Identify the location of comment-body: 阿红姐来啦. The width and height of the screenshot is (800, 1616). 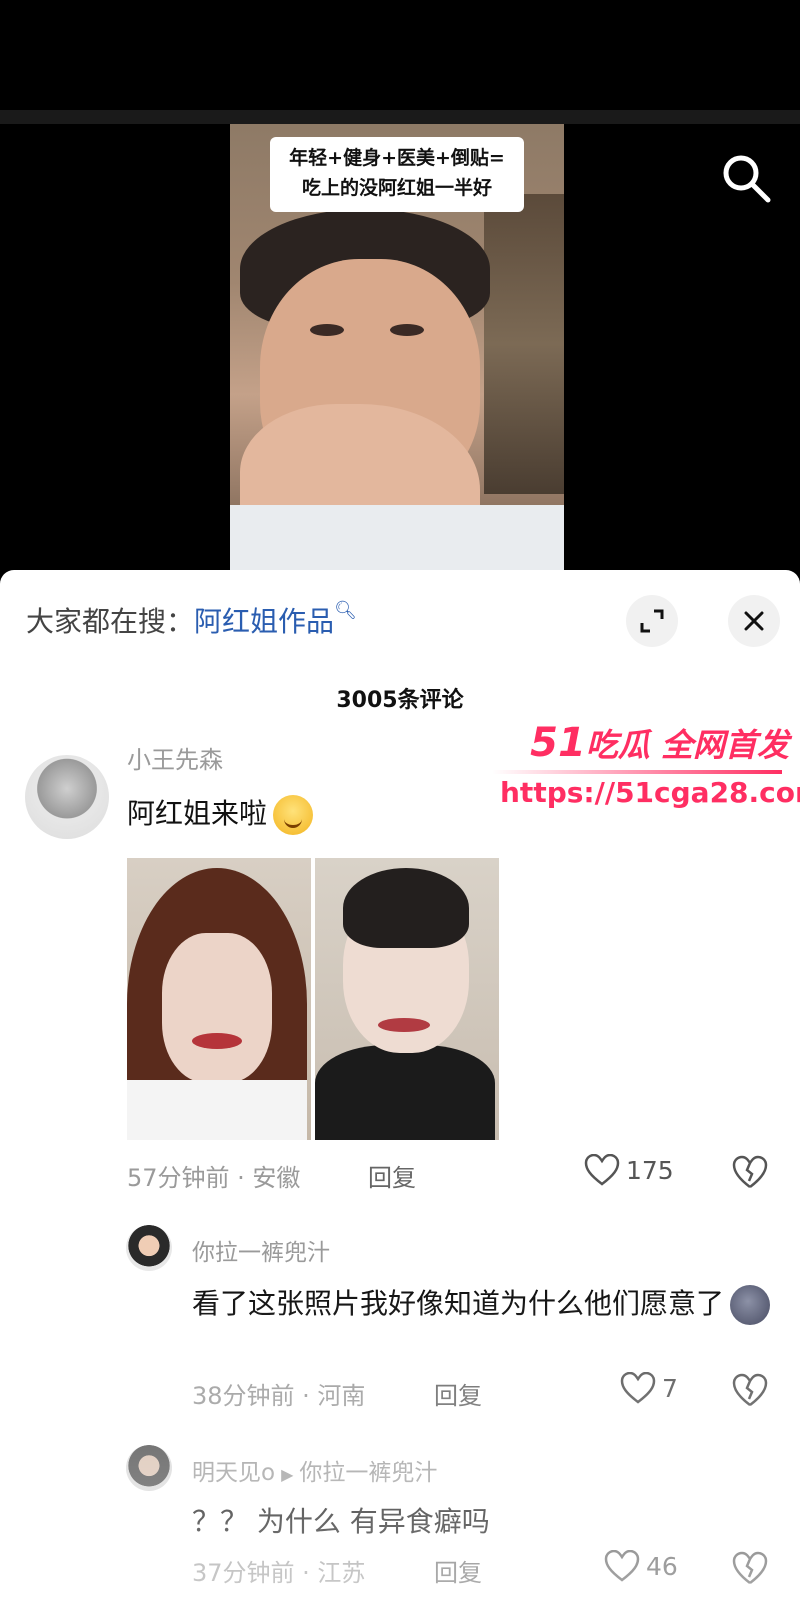
(197, 813).